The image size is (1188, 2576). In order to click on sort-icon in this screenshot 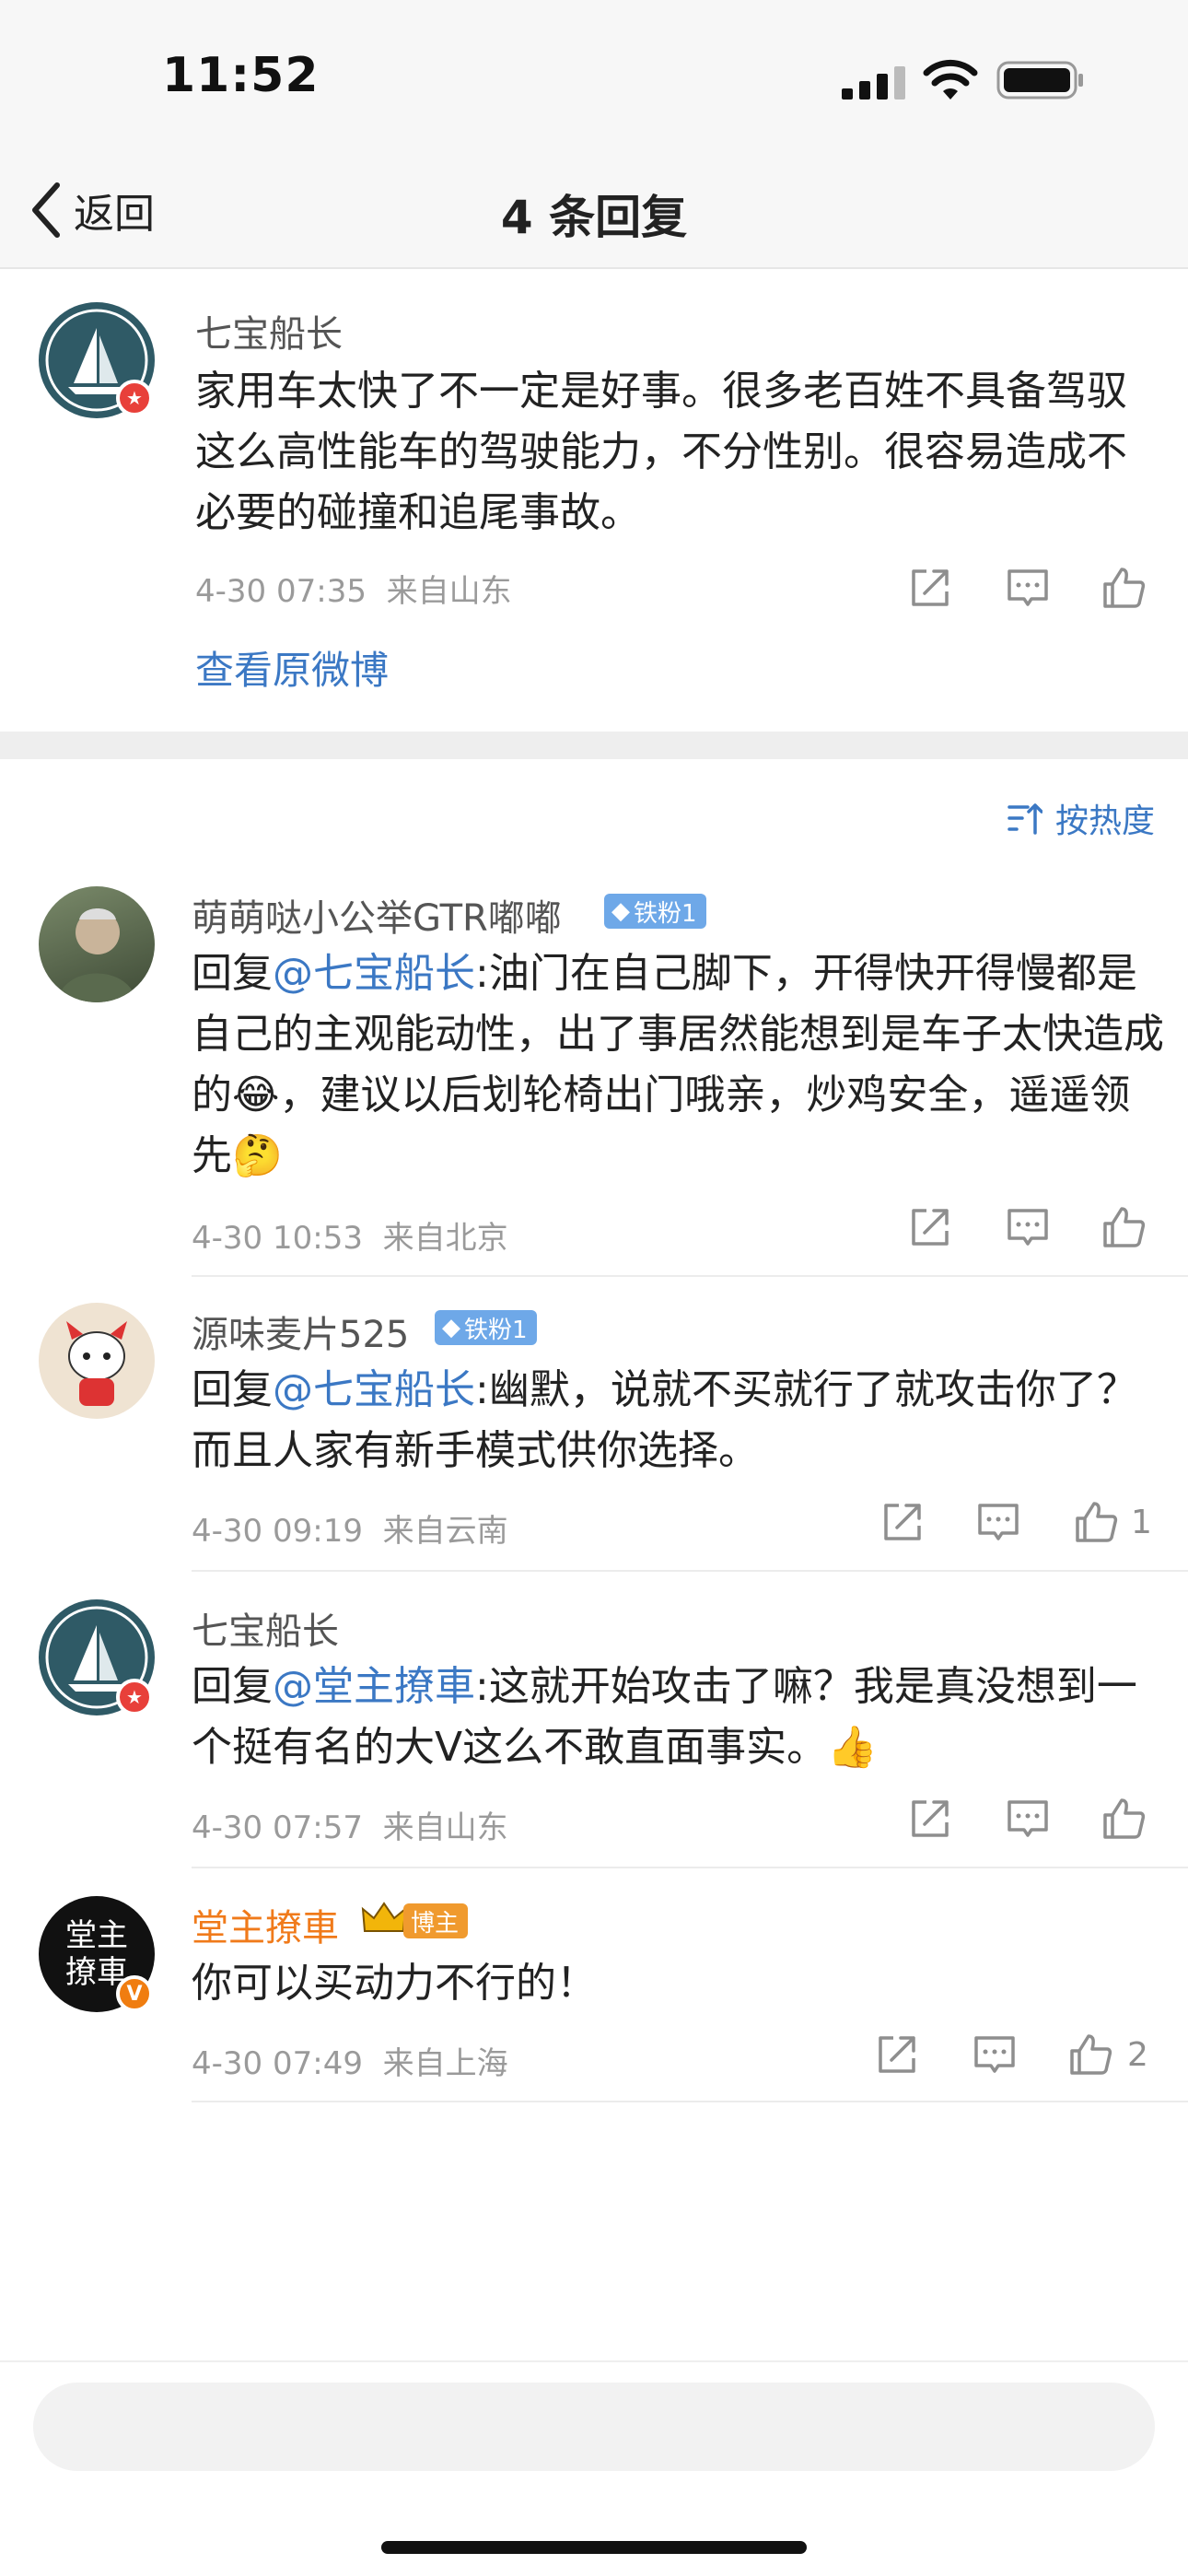, I will do `click(1024, 819)`.